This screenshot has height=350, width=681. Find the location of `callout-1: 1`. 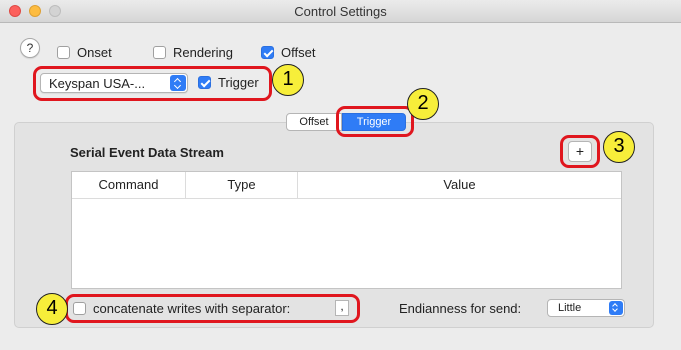

callout-1: 1 is located at coordinates (288, 80).